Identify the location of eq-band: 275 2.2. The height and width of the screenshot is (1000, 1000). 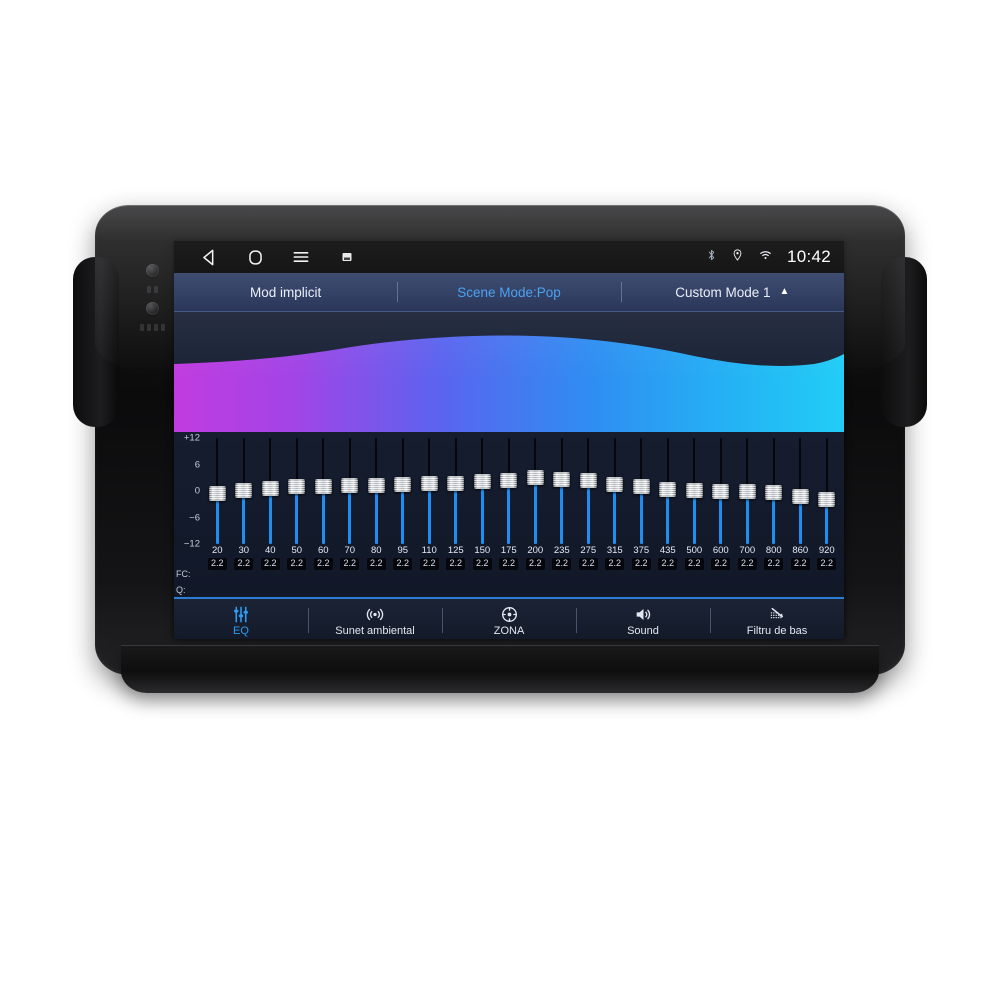
(588, 514).